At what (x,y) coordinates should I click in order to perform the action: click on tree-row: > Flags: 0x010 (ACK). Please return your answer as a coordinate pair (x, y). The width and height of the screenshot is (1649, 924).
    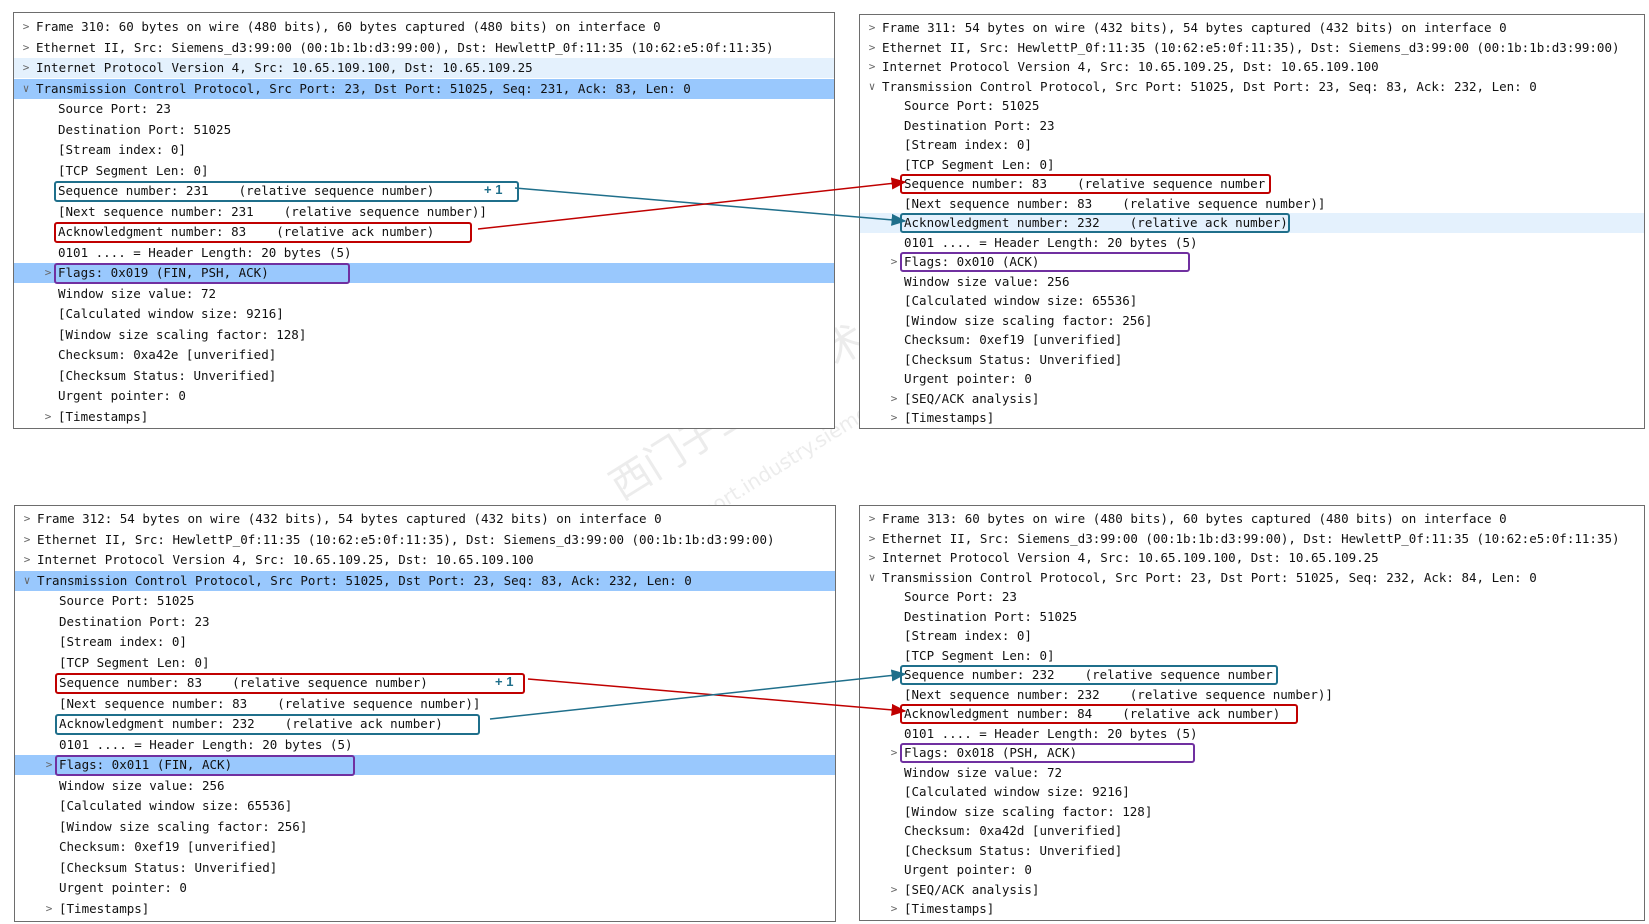
    Looking at the image, I should click on (1252, 262).